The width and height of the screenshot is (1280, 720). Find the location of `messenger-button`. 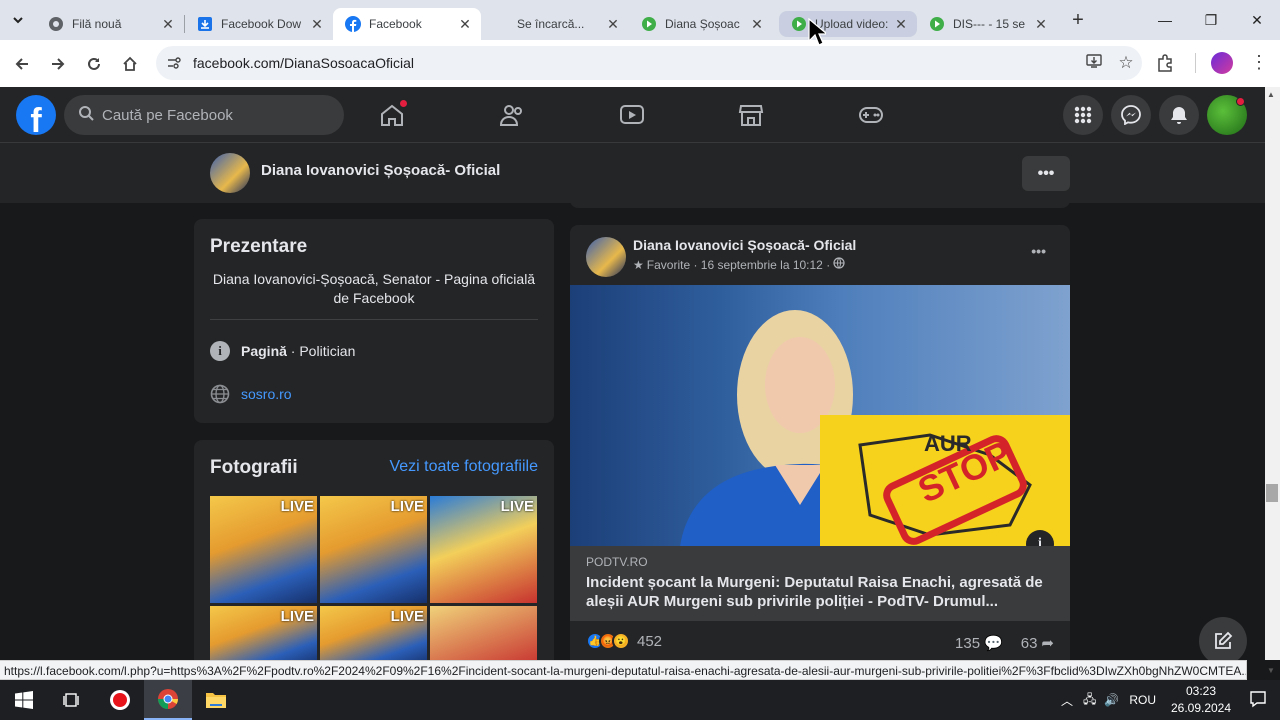

messenger-button is located at coordinates (1131, 115).